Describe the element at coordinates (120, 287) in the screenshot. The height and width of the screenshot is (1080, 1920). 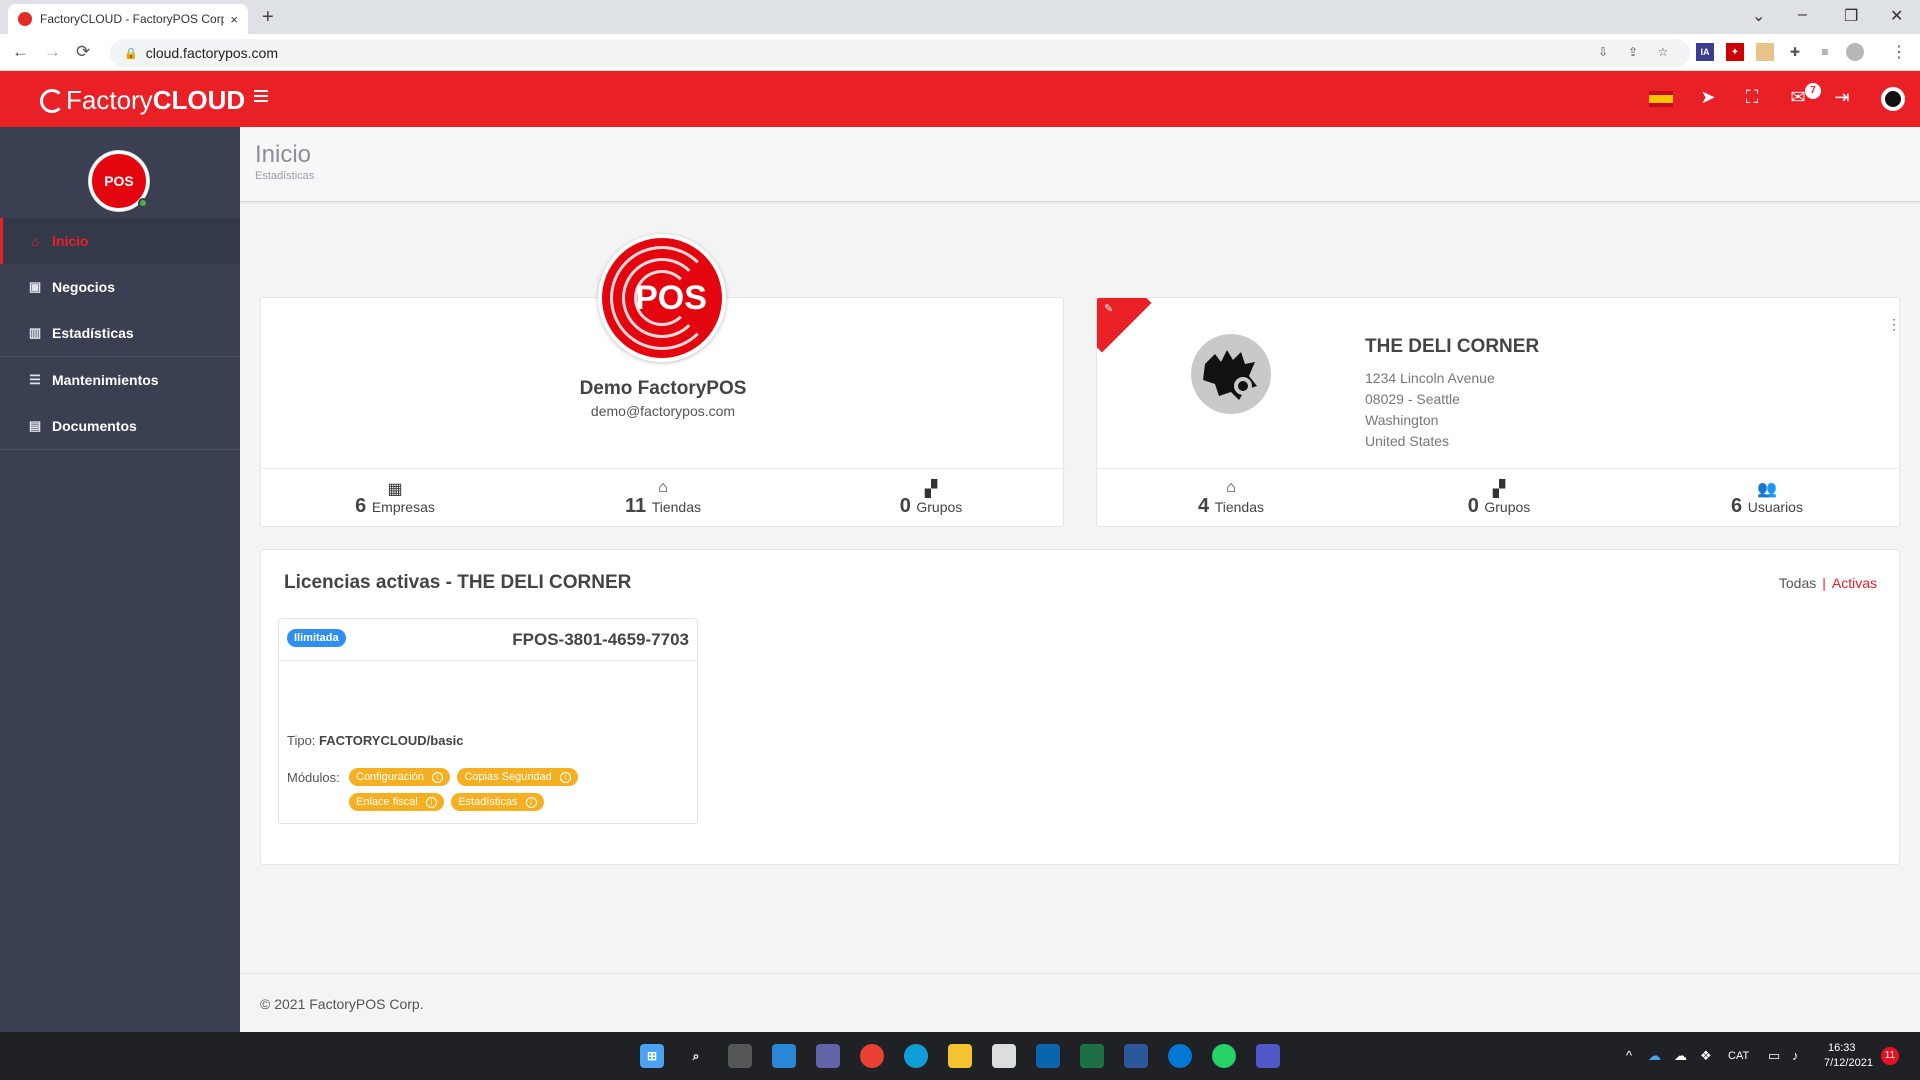
I see `sidebar-item-negocios: ▣ Negocios` at that location.